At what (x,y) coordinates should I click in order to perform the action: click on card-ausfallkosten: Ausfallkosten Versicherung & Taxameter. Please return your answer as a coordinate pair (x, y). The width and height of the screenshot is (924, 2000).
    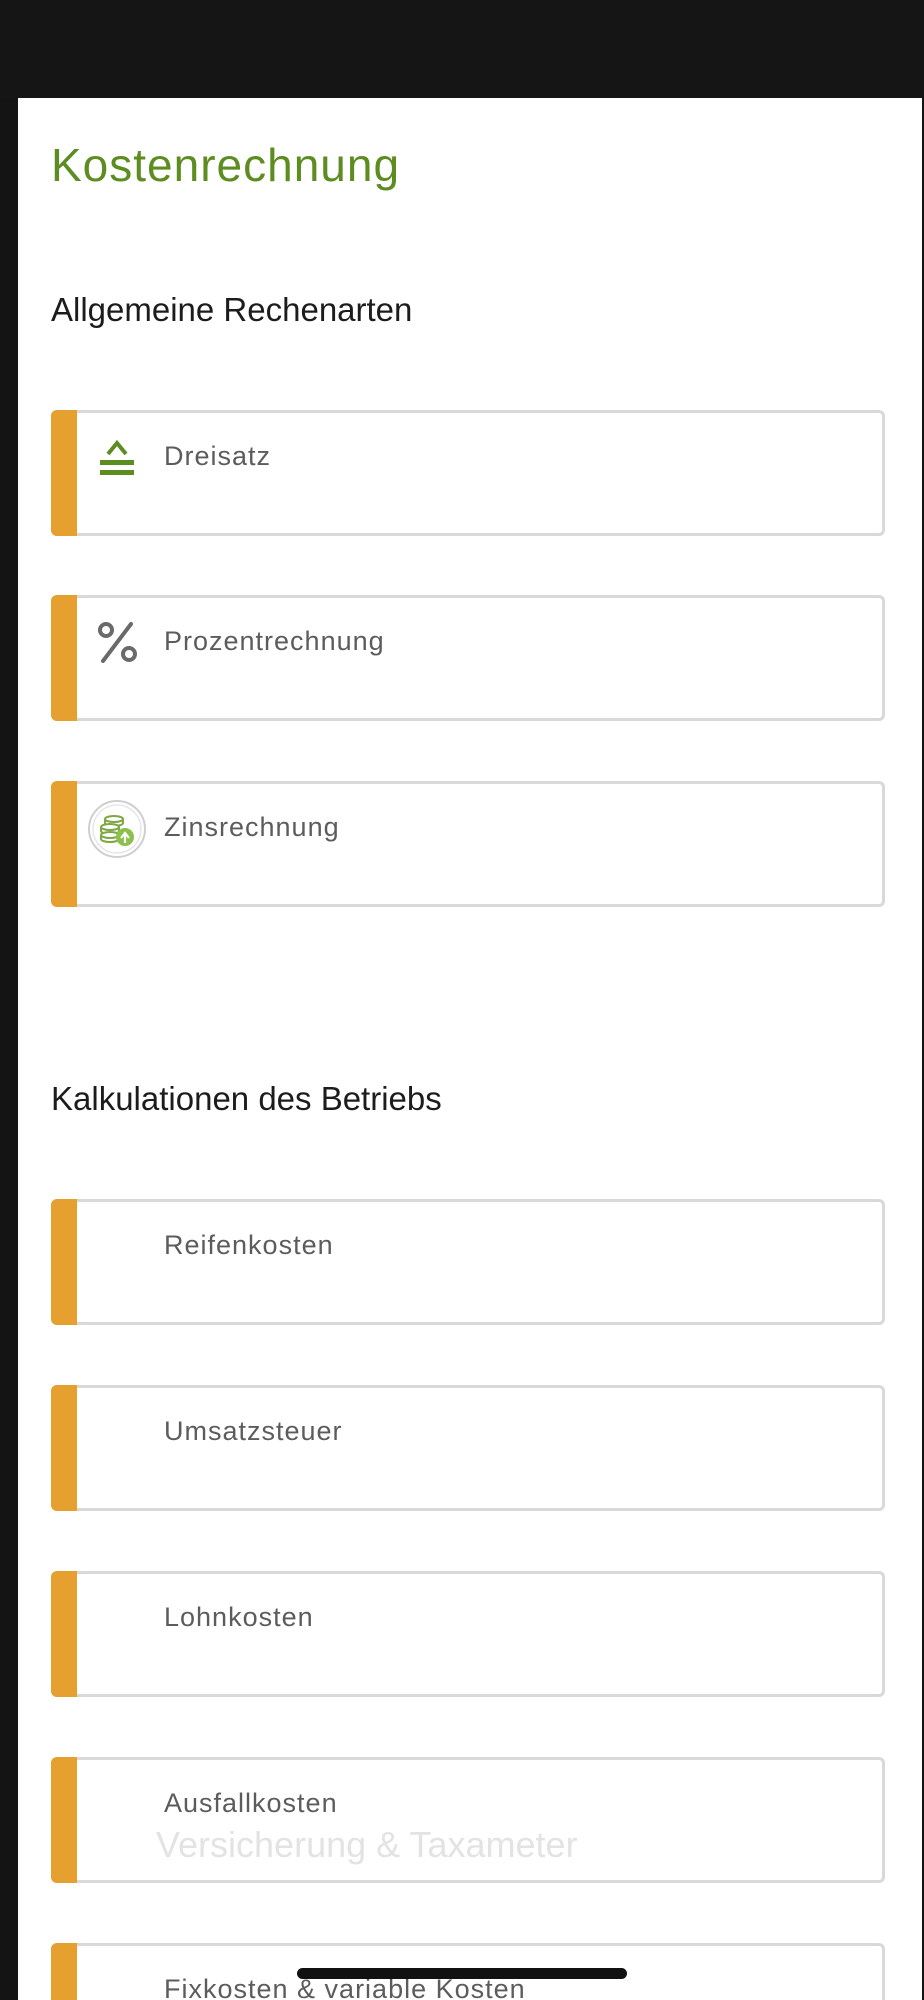
    Looking at the image, I should click on (468, 1820).